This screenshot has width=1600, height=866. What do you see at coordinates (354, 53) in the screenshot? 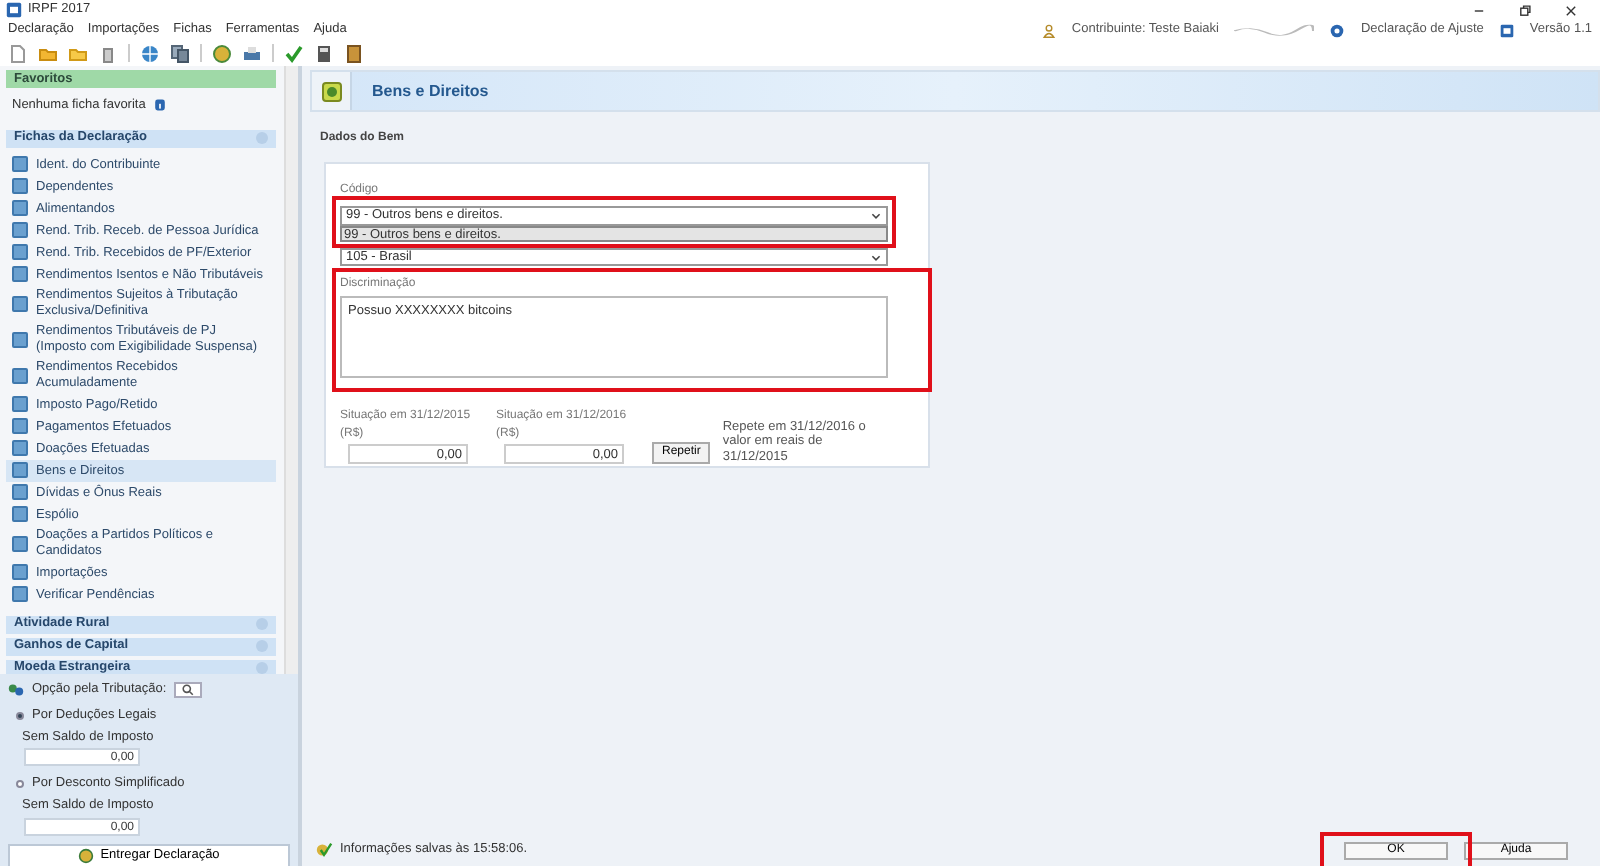
I see `book-icon` at bounding box center [354, 53].